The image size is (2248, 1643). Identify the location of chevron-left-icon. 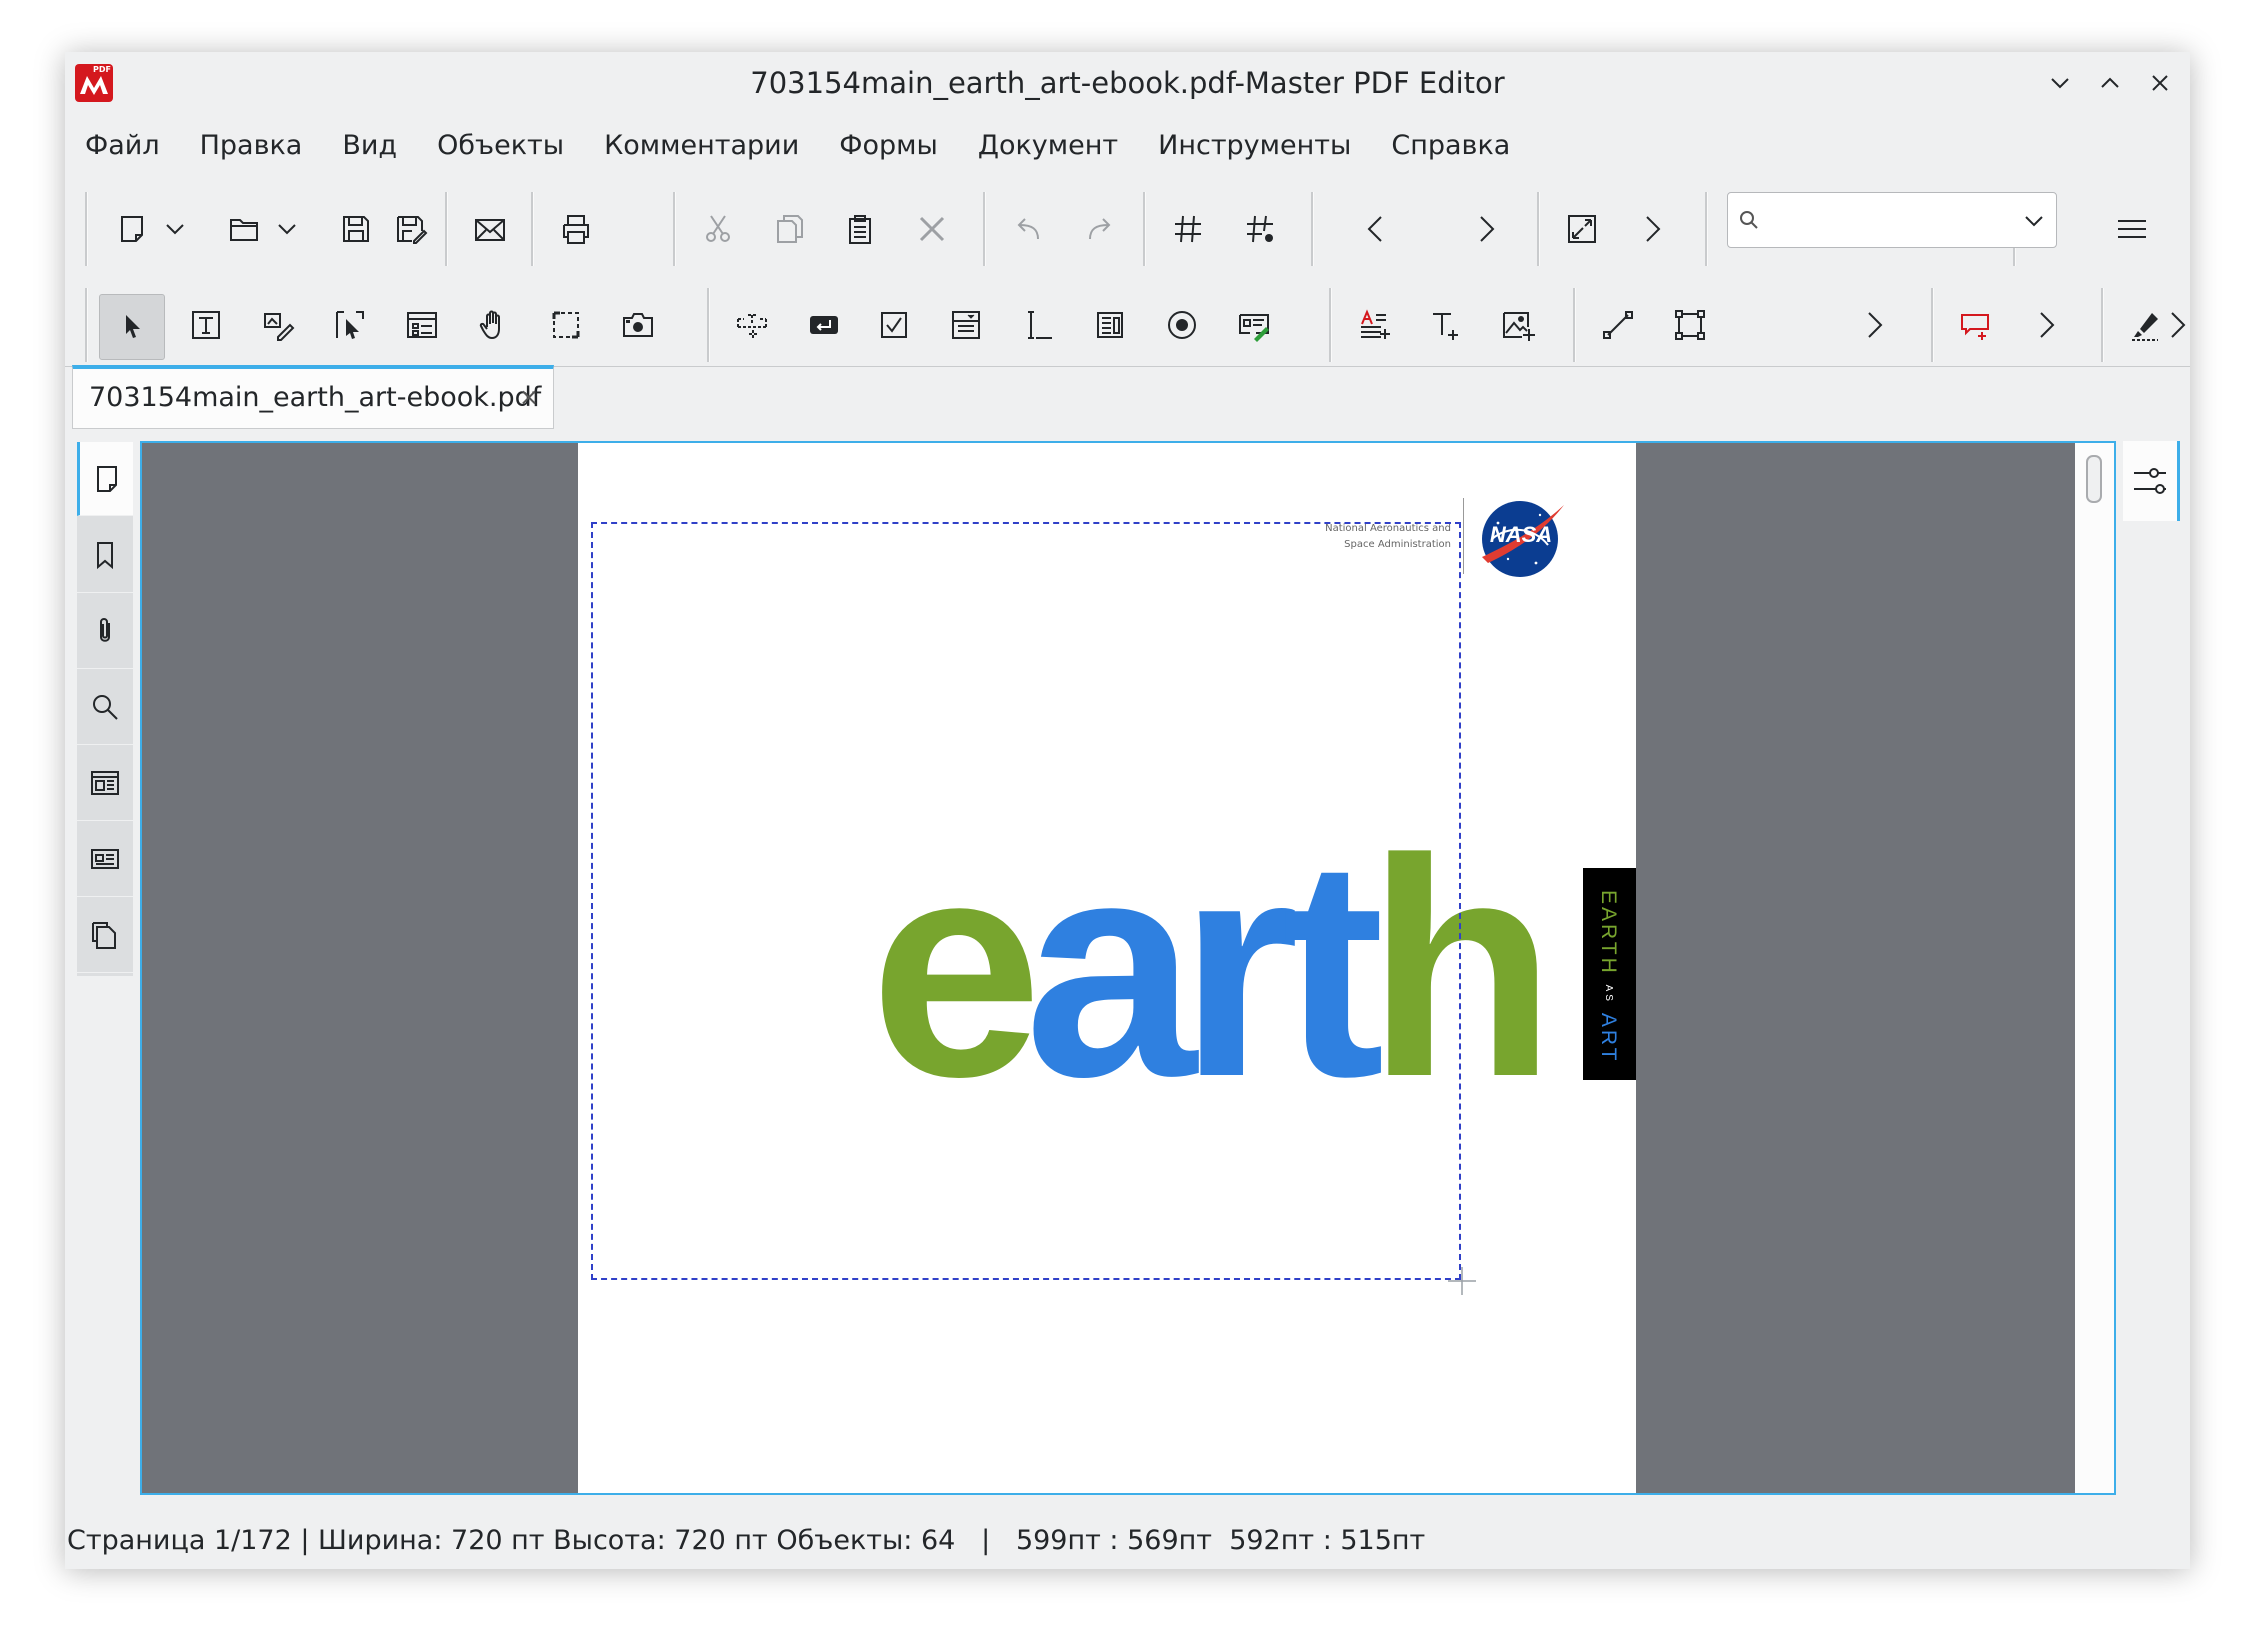
(1374, 229).